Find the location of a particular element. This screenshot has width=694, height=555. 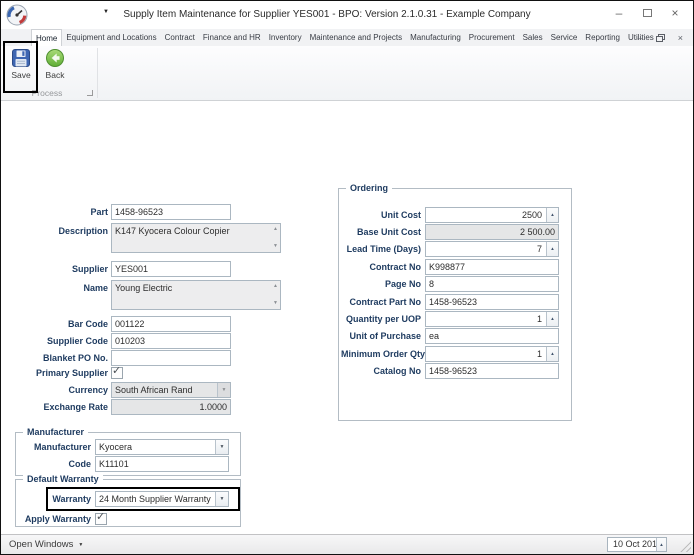

catalog-no-field: 1458-96523 is located at coordinates (492, 371).